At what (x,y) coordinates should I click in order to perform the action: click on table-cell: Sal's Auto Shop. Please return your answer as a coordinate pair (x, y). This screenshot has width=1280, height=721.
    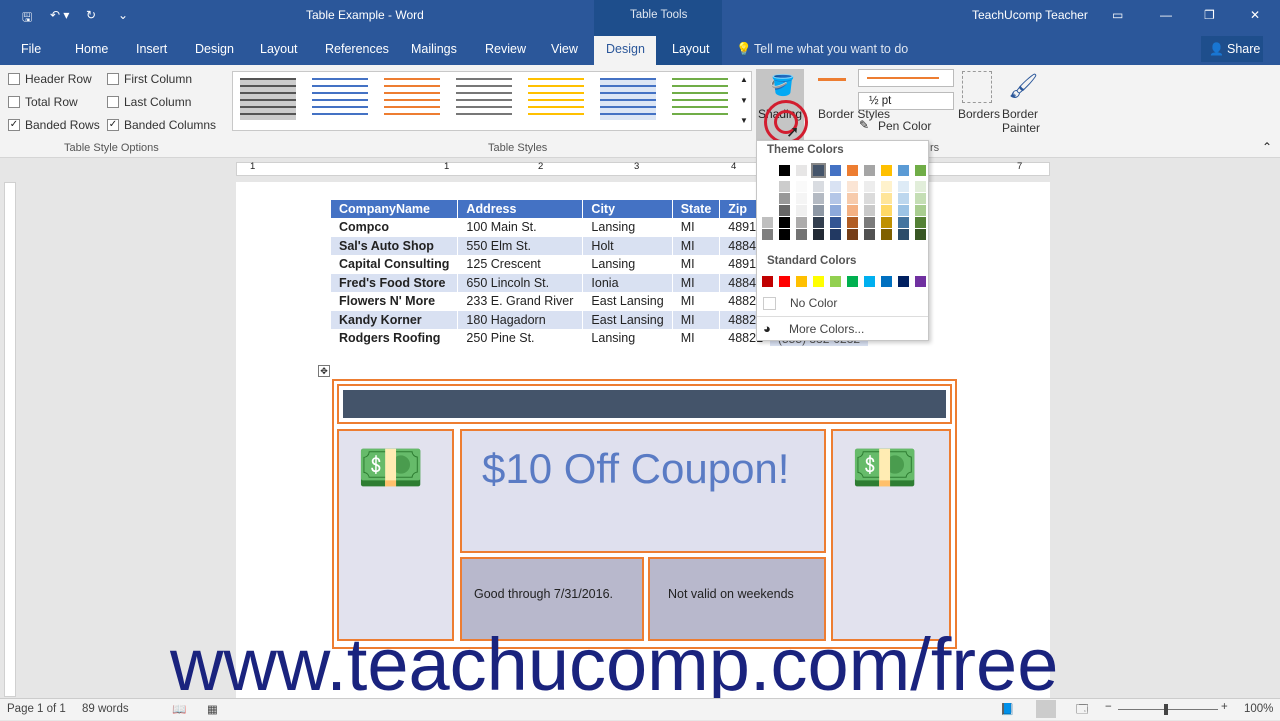
    Looking at the image, I should click on (394, 246).